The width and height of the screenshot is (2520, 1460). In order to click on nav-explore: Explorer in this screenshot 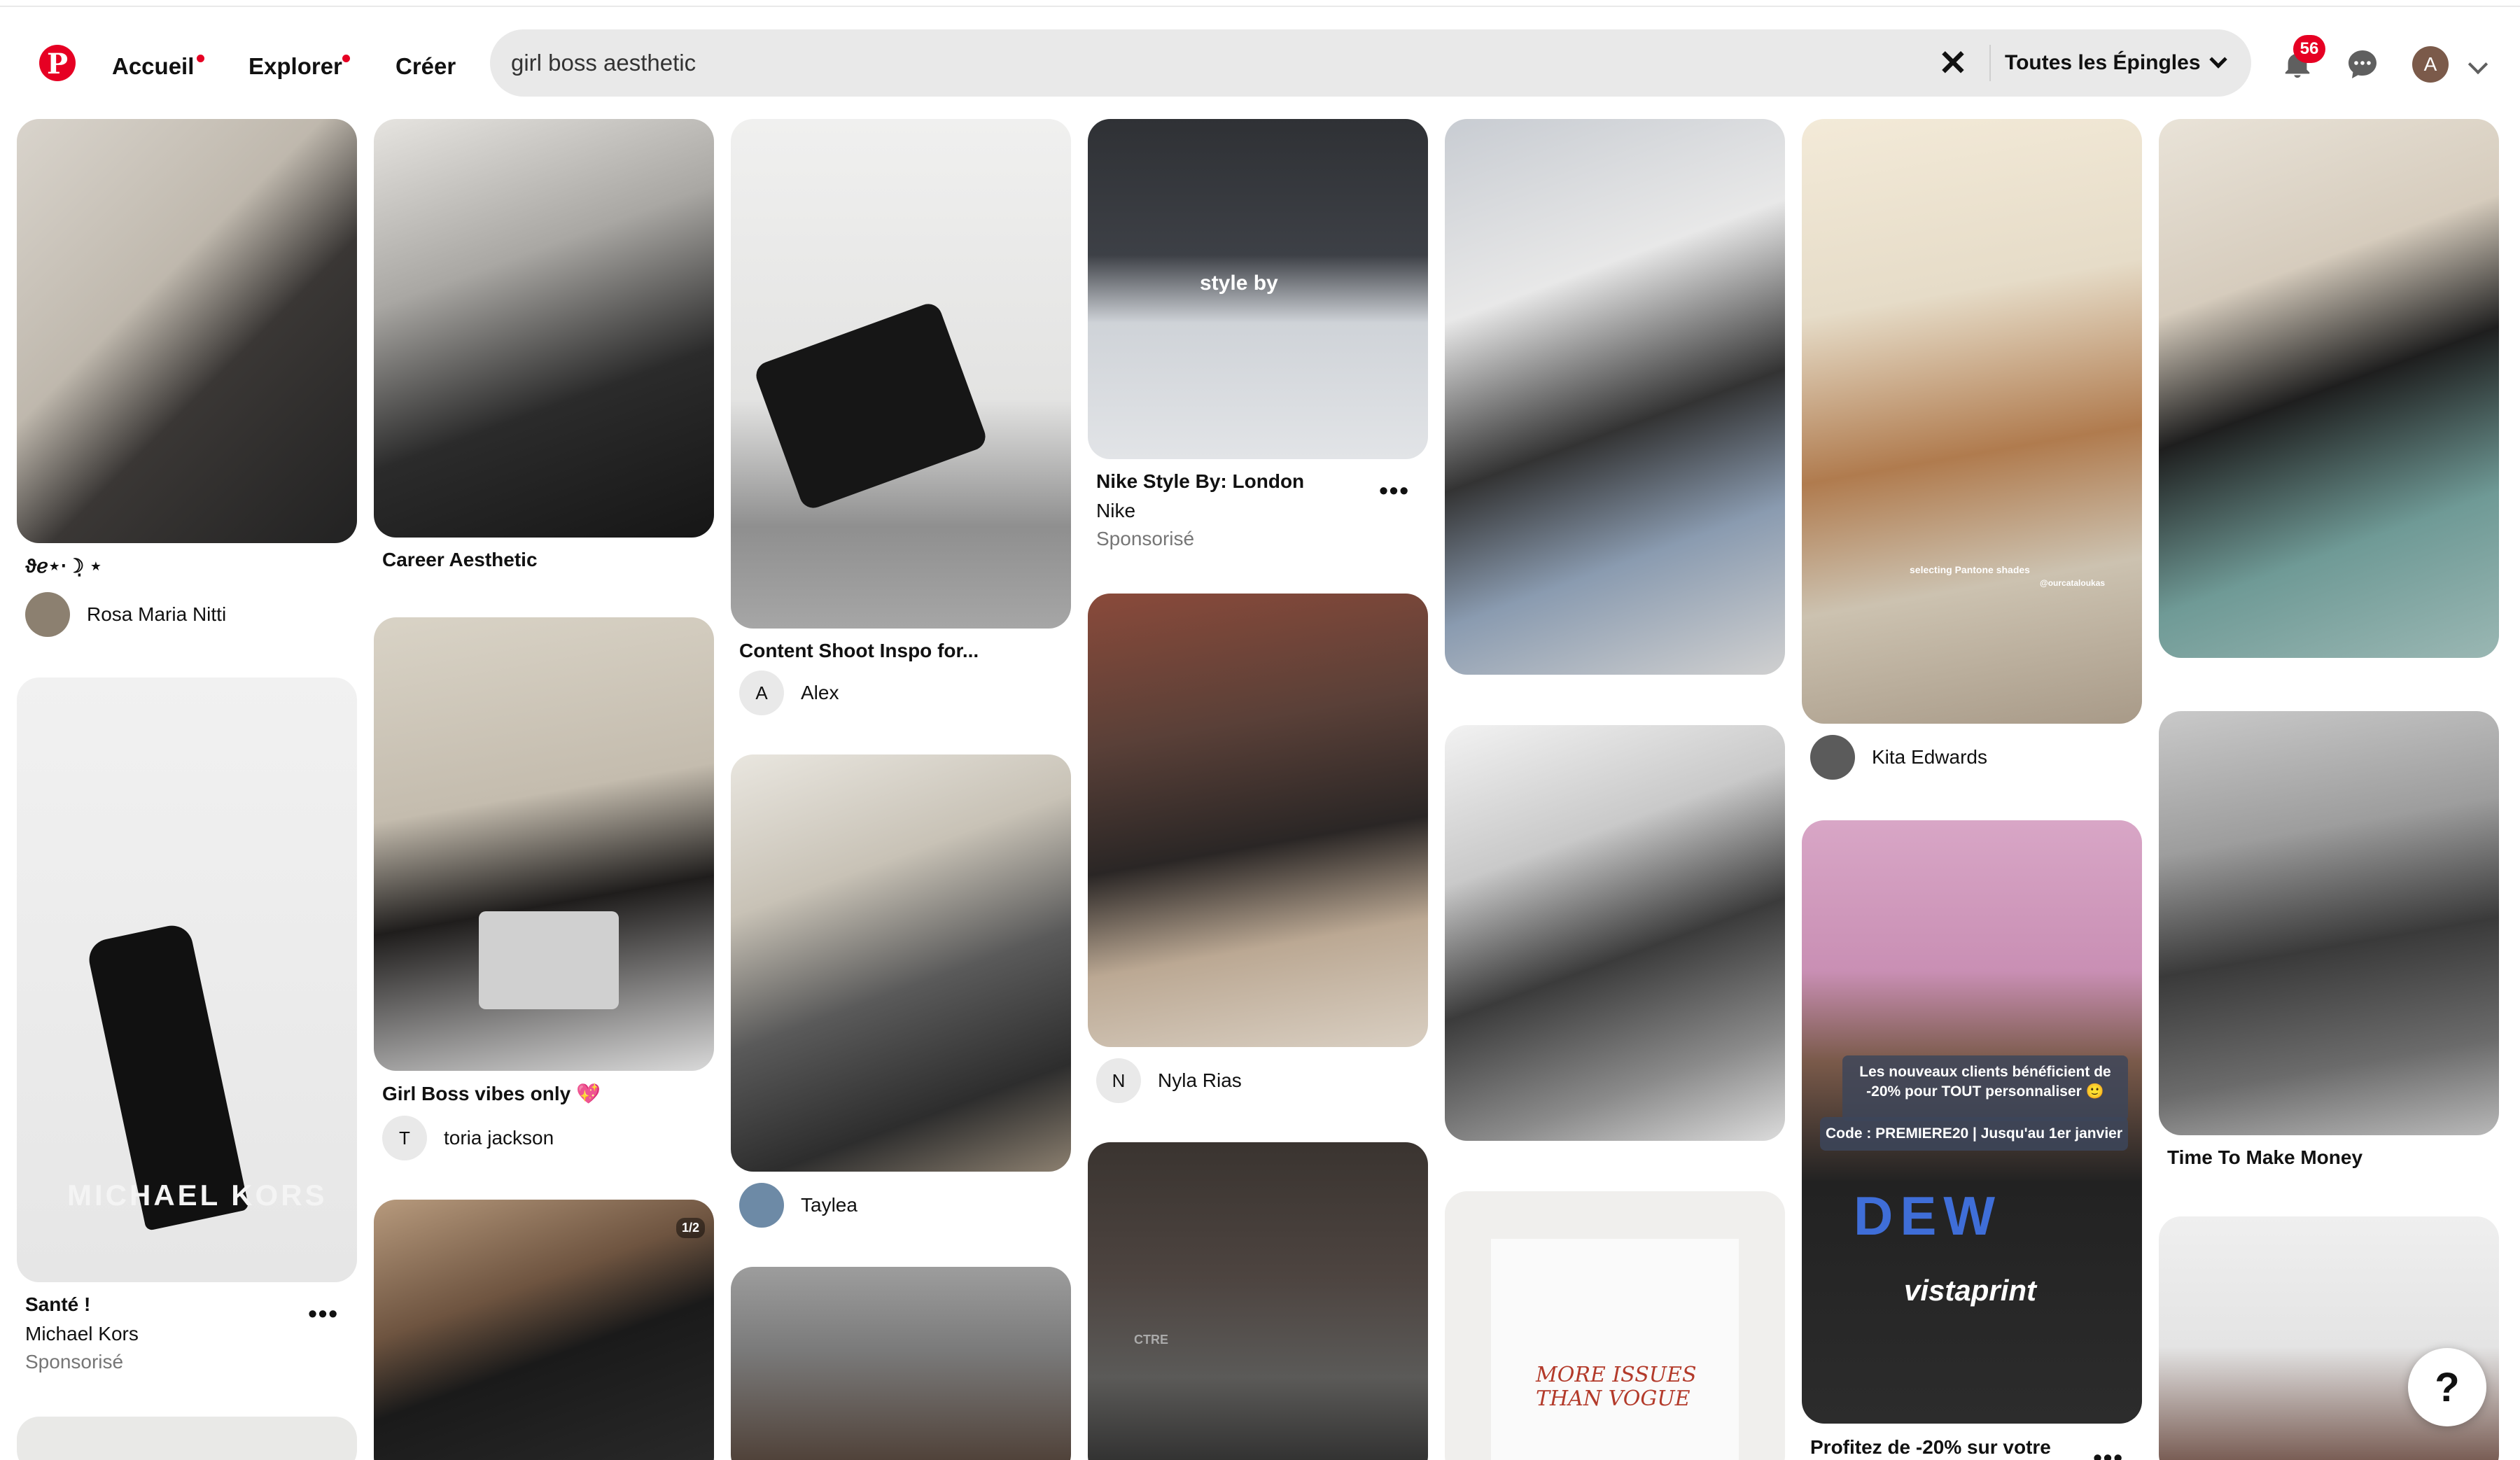, I will do `click(295, 67)`.